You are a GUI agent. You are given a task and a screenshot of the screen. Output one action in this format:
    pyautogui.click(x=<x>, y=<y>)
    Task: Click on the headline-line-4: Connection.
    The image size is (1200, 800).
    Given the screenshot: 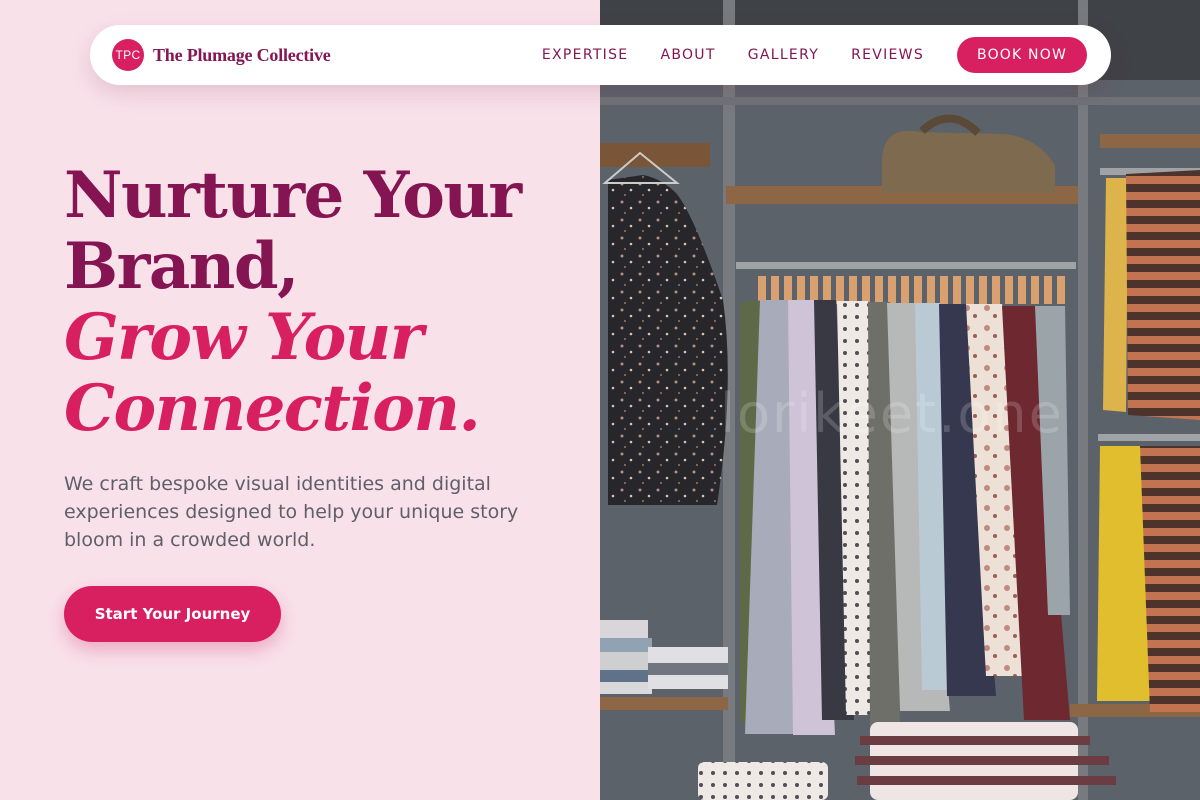 What is the action you would take?
    pyautogui.click(x=272, y=408)
    